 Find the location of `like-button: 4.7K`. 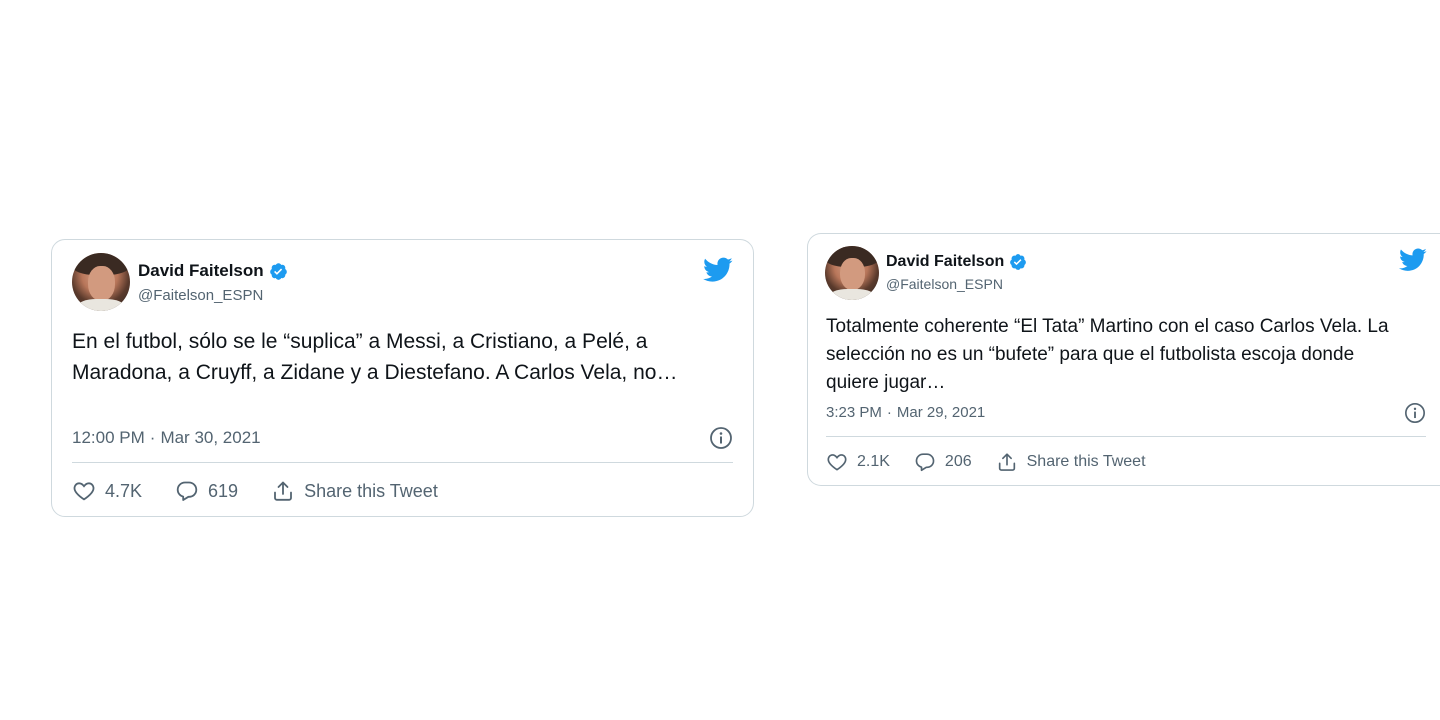

like-button: 4.7K is located at coordinates (107, 491).